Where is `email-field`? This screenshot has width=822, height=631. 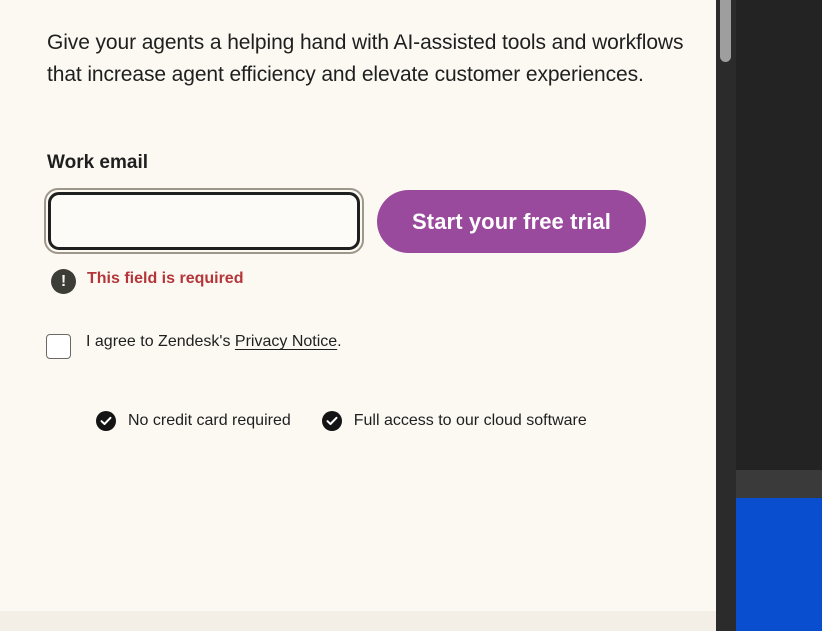 email-field is located at coordinates (204, 221).